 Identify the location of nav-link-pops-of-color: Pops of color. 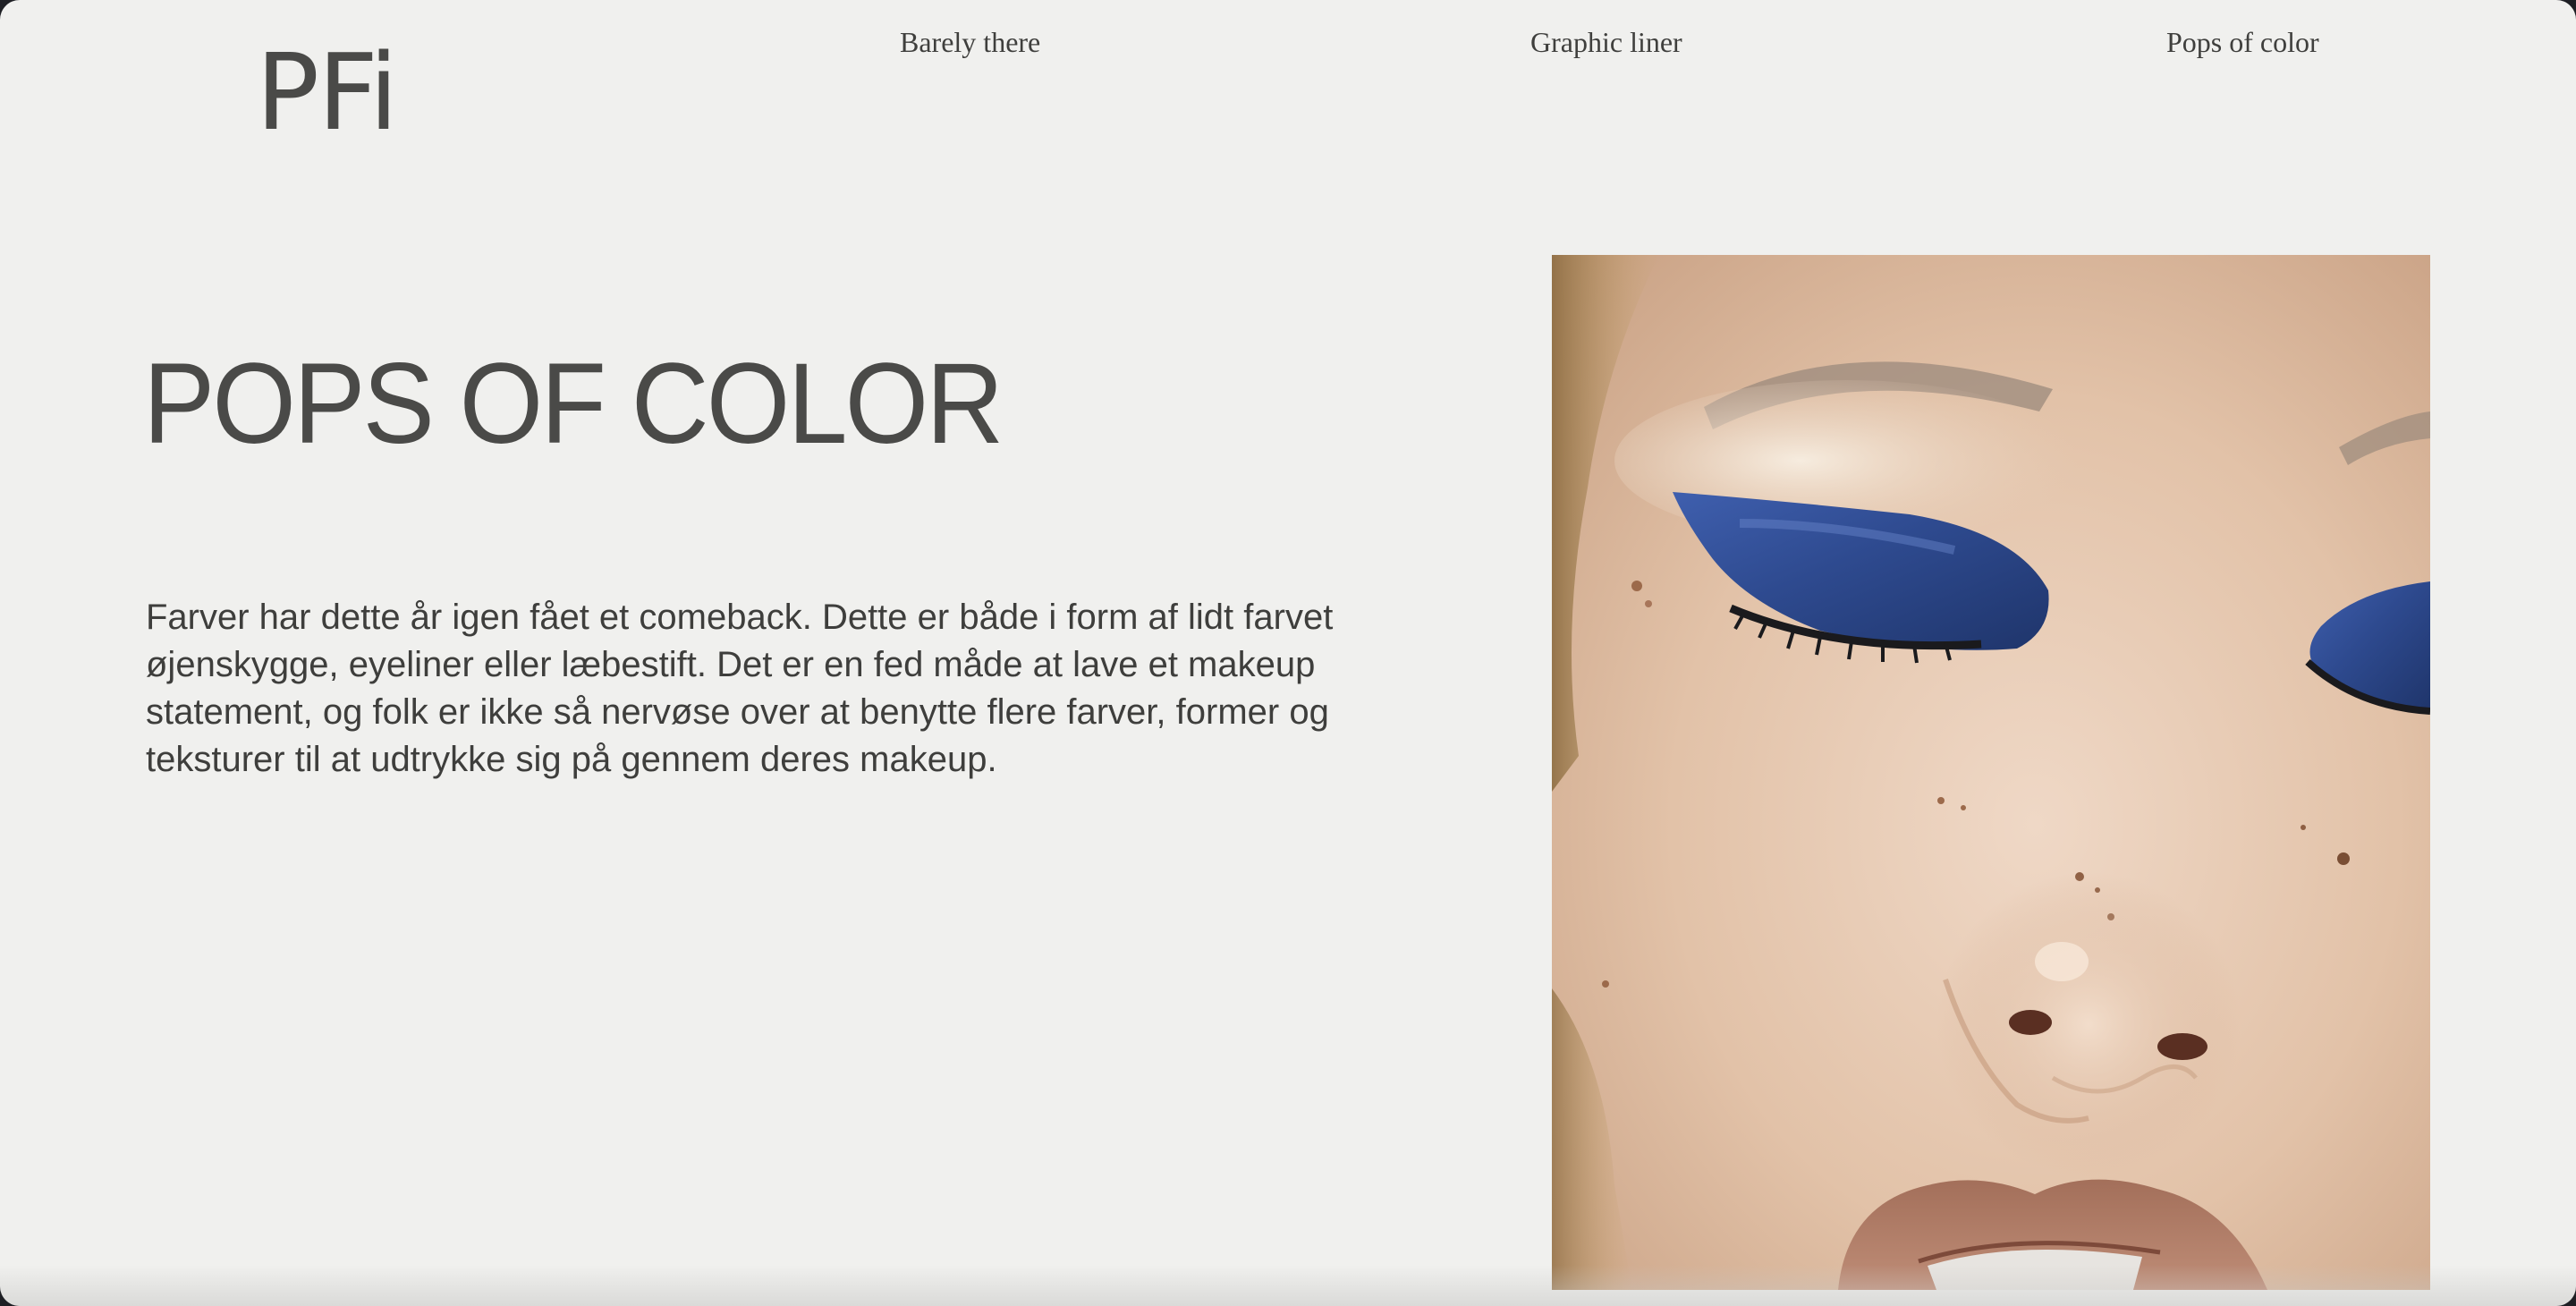
(2242, 42).